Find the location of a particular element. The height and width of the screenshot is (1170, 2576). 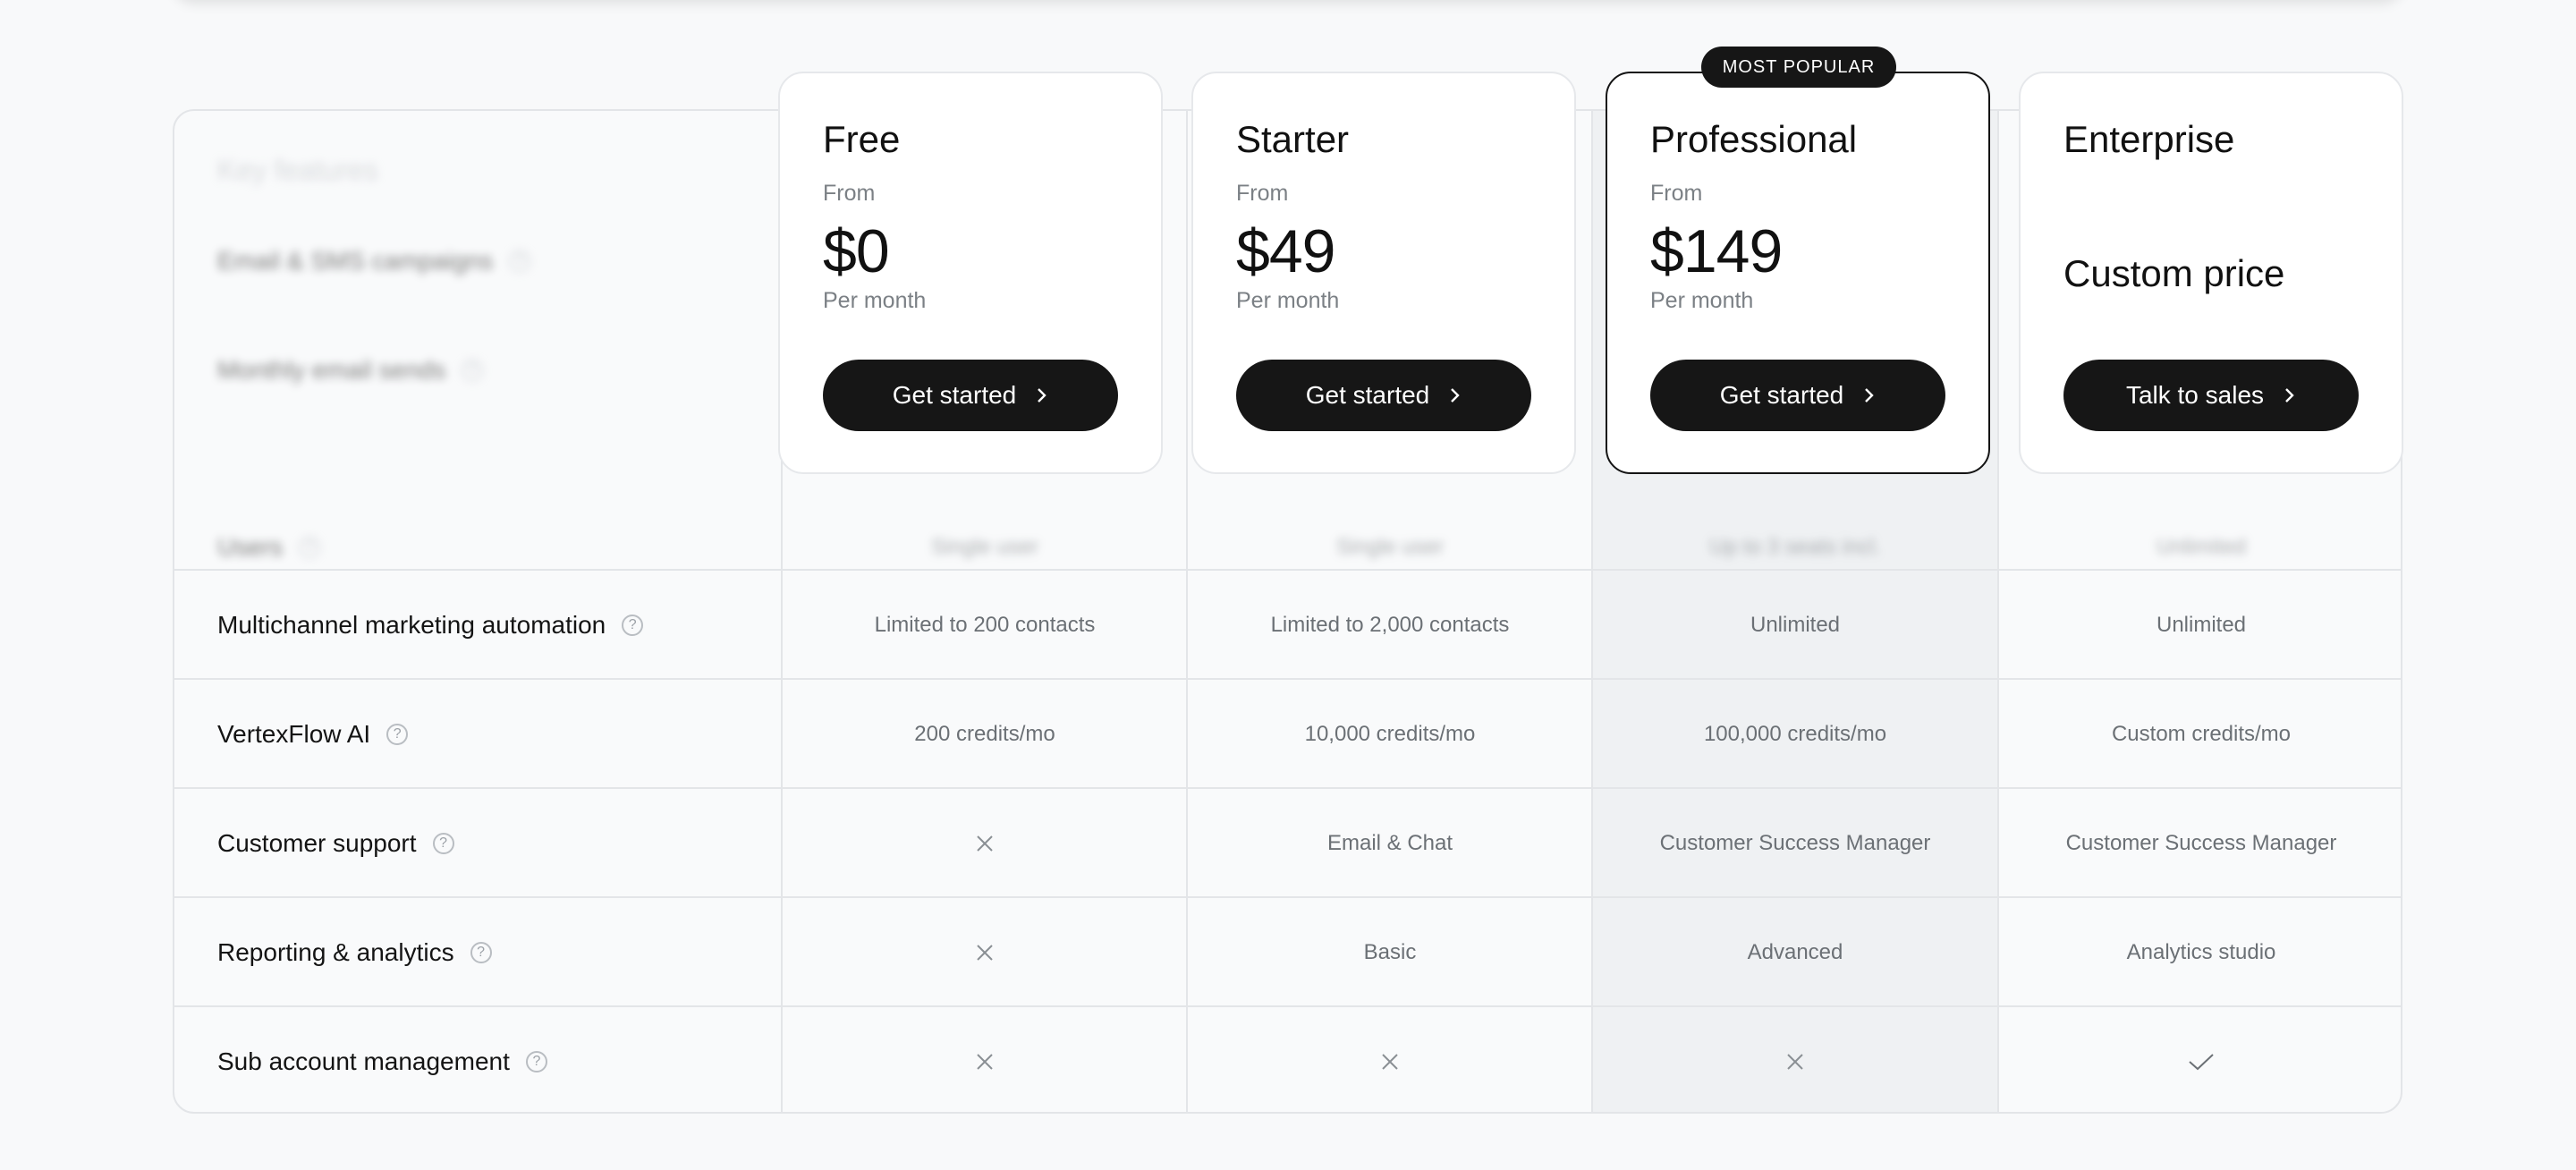

feature-label: VertexFlow AI ? is located at coordinates (313, 734).